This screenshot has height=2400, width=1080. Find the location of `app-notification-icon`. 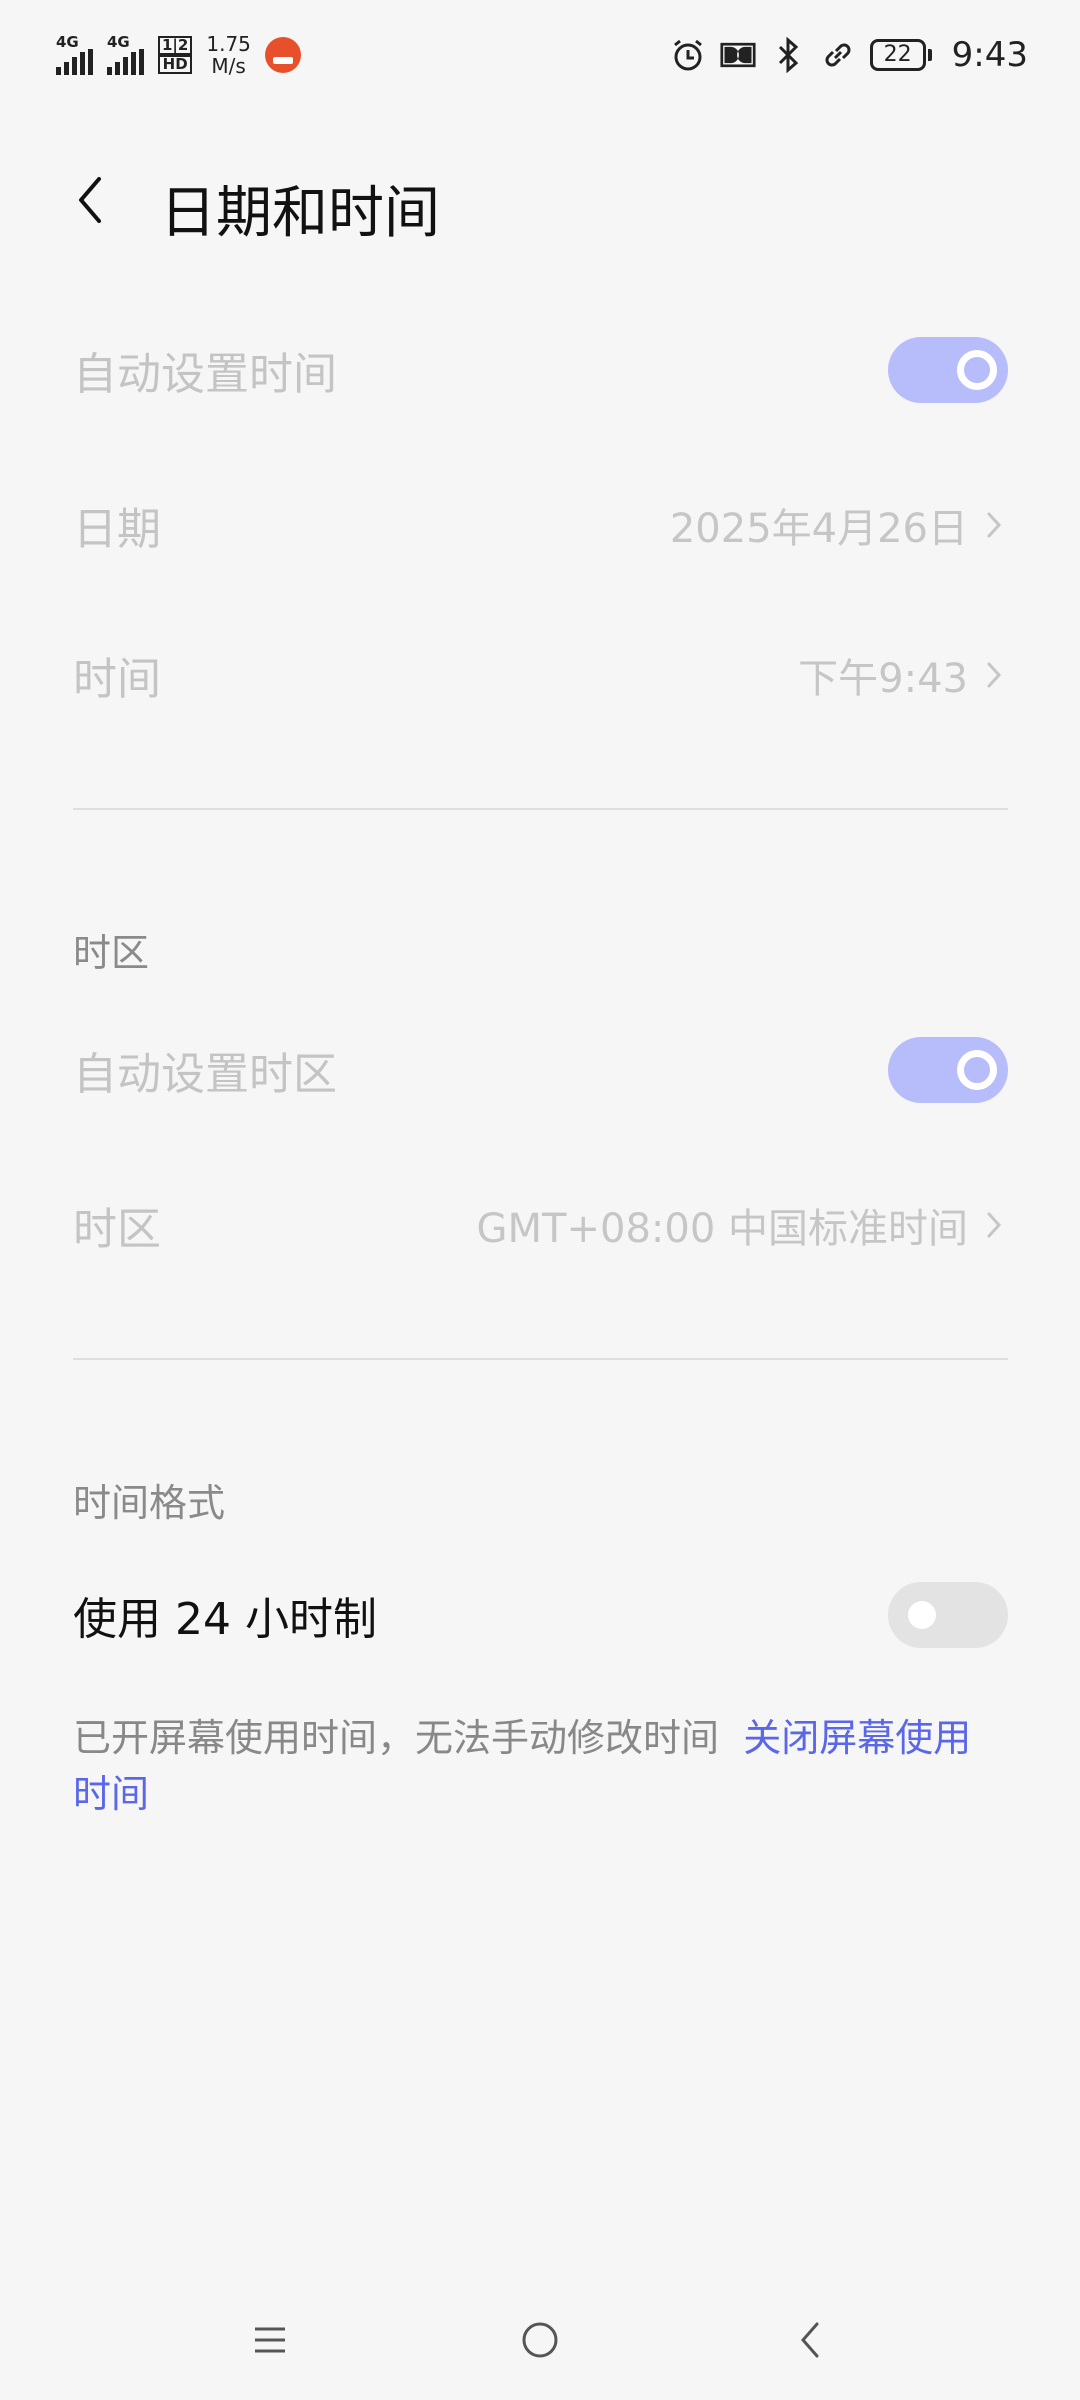

app-notification-icon is located at coordinates (282, 55).